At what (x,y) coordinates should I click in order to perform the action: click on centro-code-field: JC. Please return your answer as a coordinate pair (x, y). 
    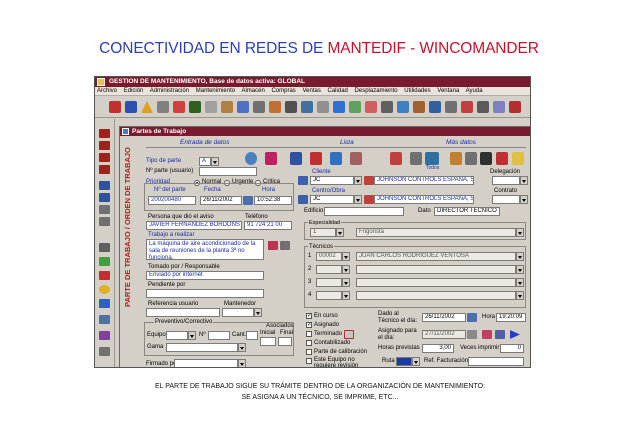
    Looking at the image, I should click on (332, 199).